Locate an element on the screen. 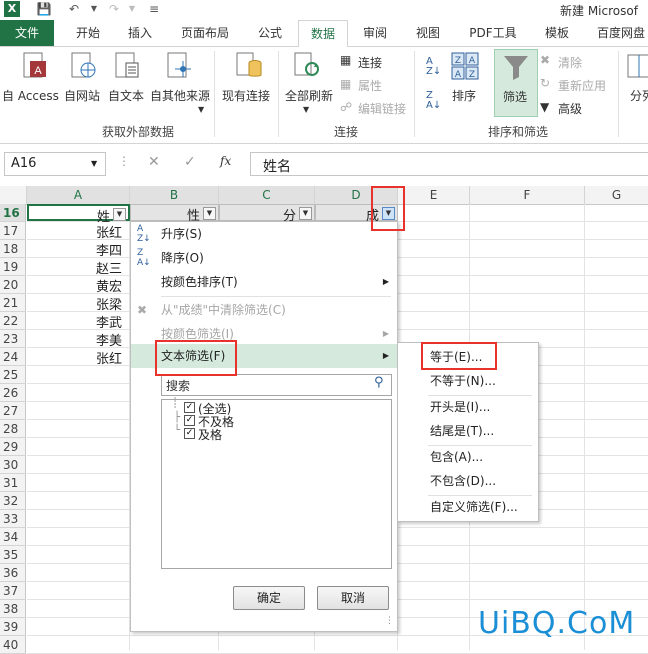 The width and height of the screenshot is (648, 654). name-cell: 李美 is located at coordinates (109, 339).